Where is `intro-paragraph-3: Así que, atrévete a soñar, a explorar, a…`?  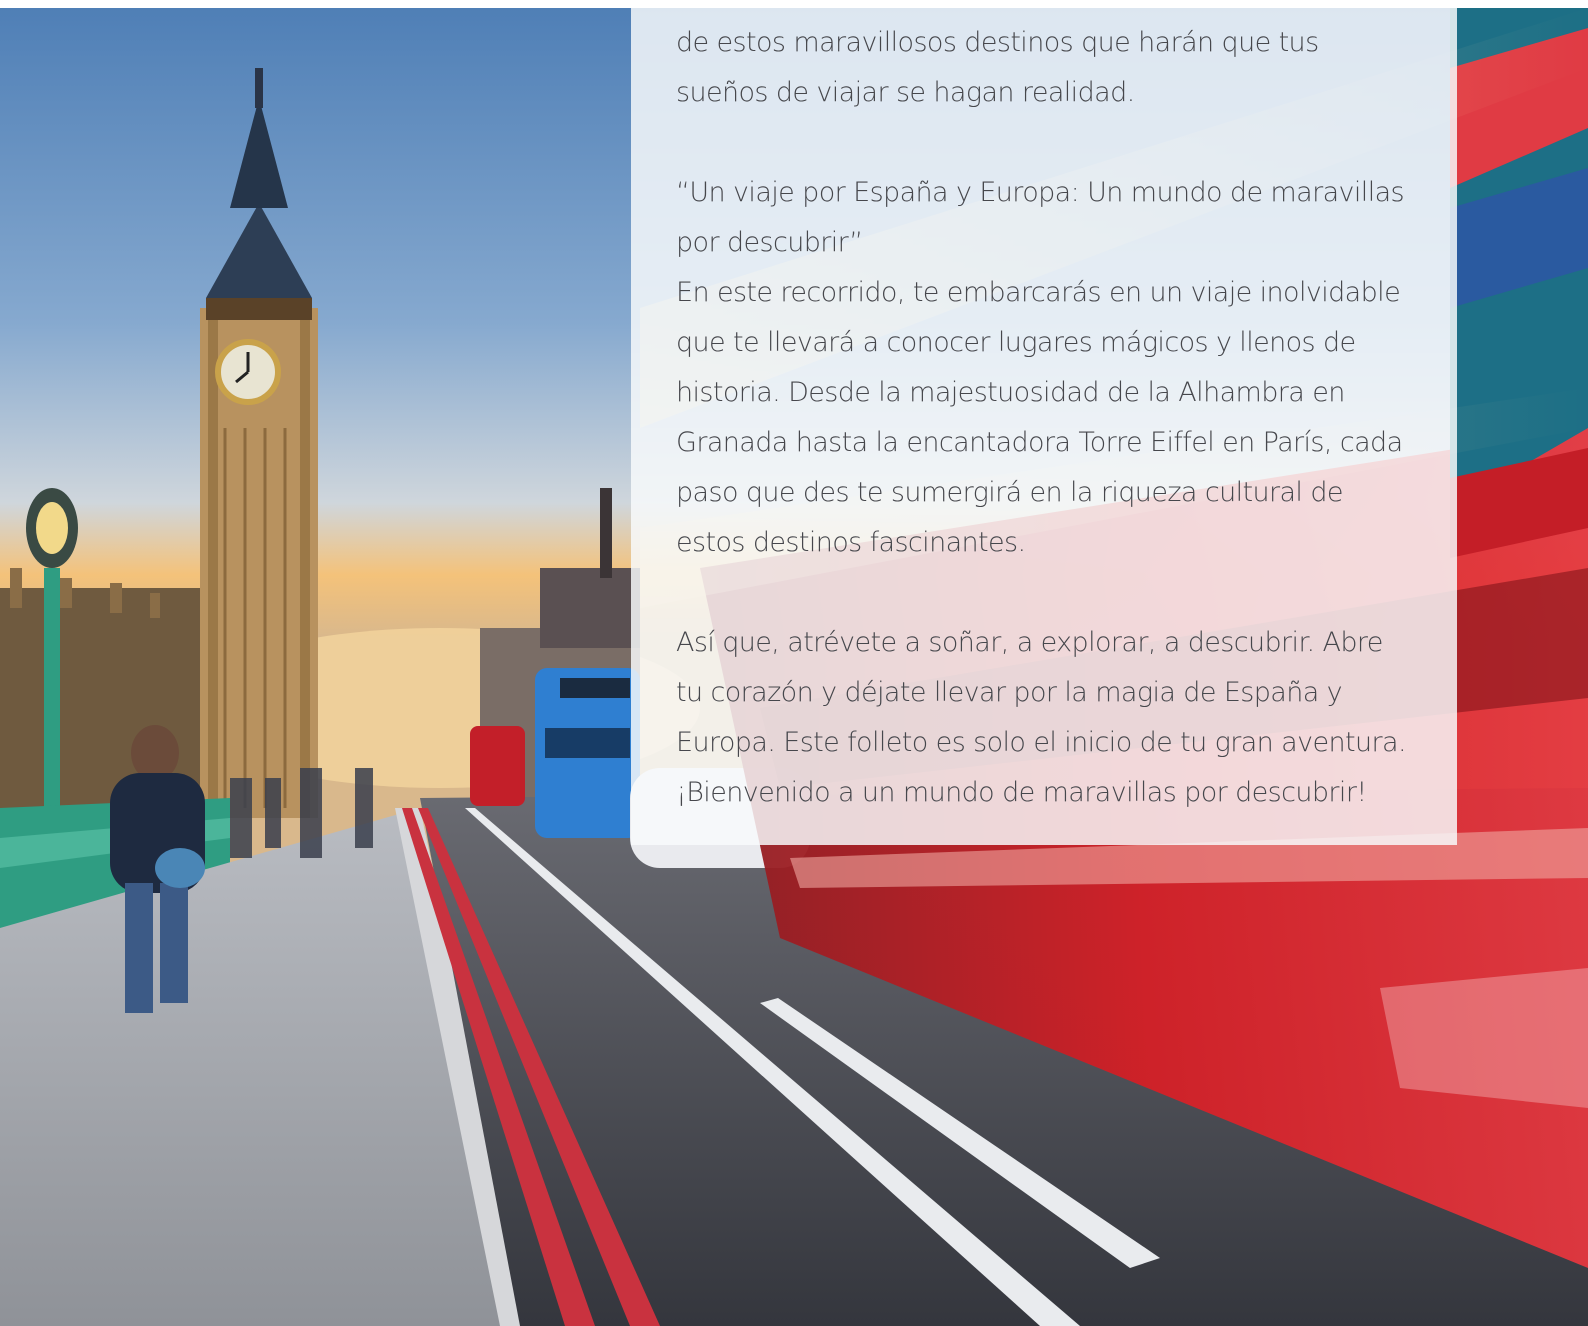 intro-paragraph-3: Así que, atrévete a soñar, a explorar, a… is located at coordinates (1041, 717).